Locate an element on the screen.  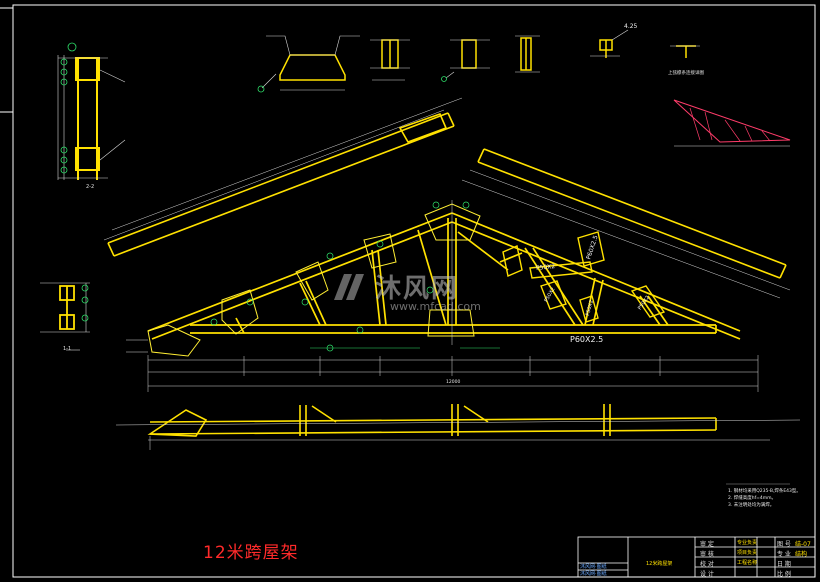
section-1-1-detail is located at coordinates (65, 316).